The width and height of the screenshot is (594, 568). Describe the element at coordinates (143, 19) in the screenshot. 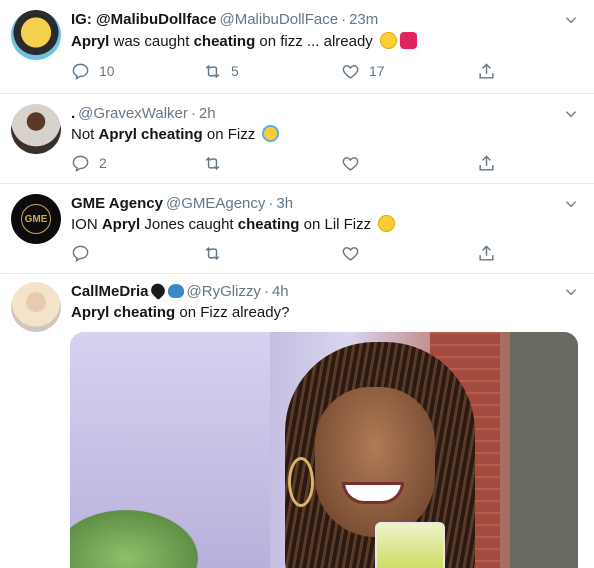

I see `display-name: IG: @MalibuDollface` at that location.